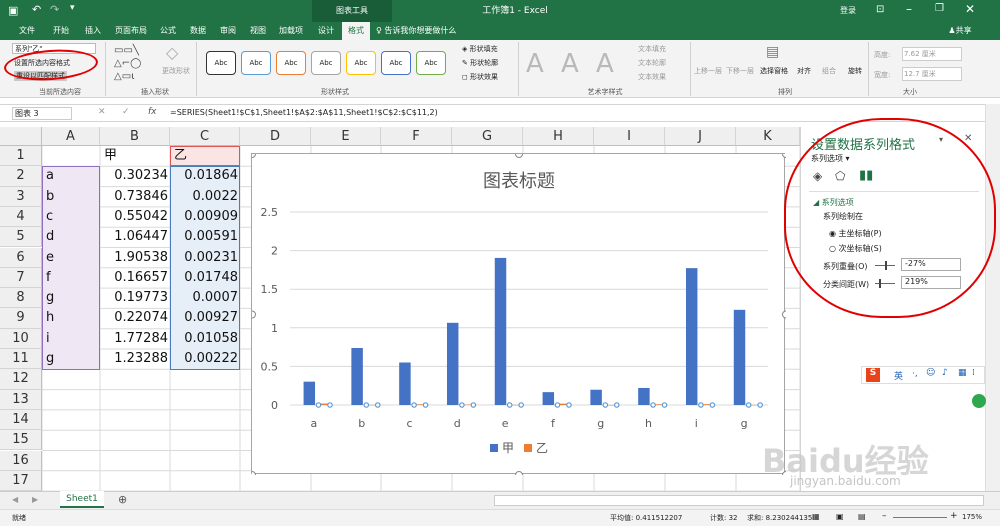  Describe the element at coordinates (884, 516) in the screenshot. I see `zoom-out-icon: –` at that location.